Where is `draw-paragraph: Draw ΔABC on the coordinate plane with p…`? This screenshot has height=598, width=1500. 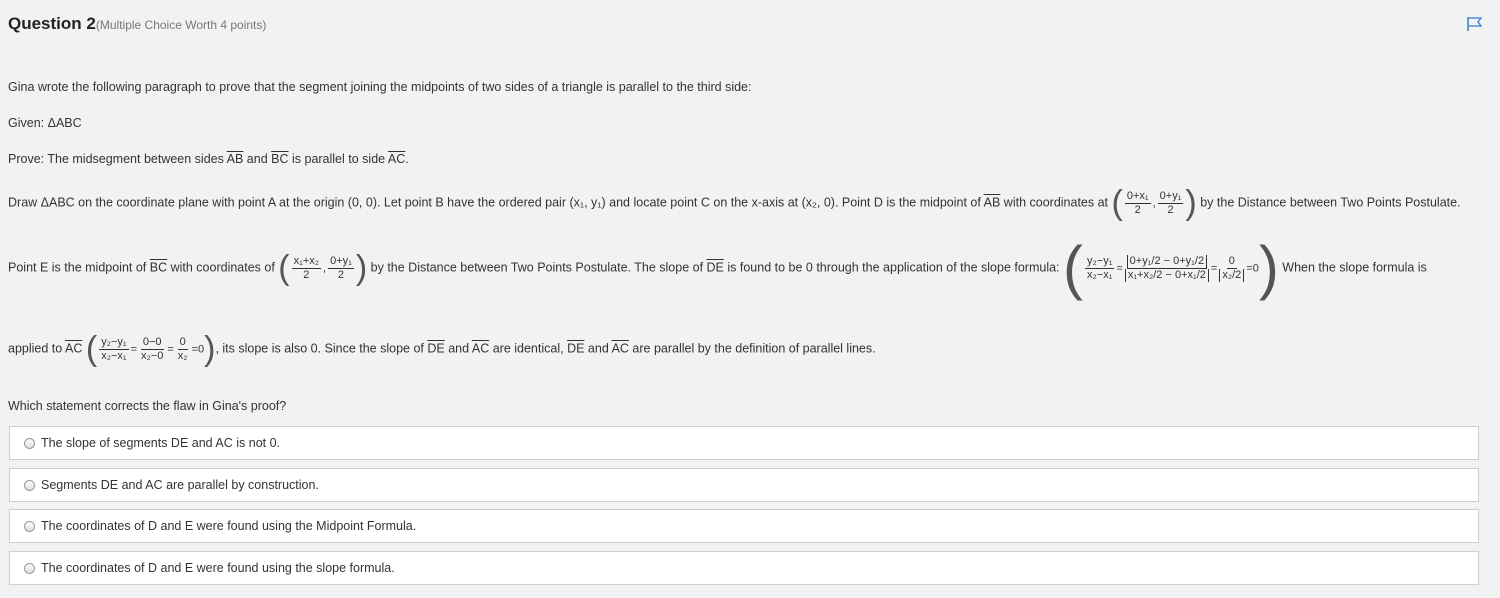 draw-paragraph: Draw ΔABC on the coordinate plane with p… is located at coordinates (734, 203).